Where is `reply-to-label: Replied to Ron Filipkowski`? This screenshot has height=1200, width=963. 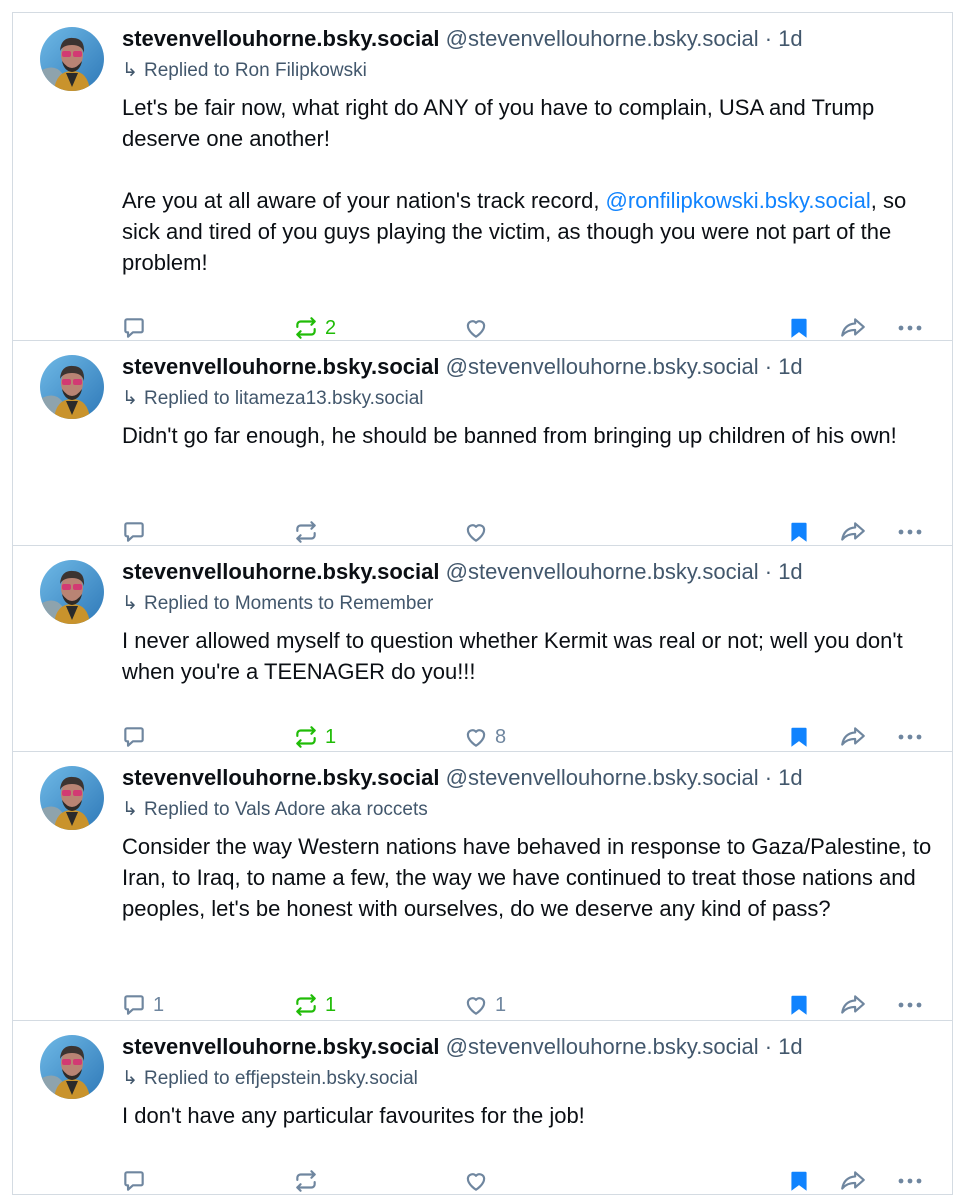 reply-to-label: Replied to Ron Filipkowski is located at coordinates (255, 70).